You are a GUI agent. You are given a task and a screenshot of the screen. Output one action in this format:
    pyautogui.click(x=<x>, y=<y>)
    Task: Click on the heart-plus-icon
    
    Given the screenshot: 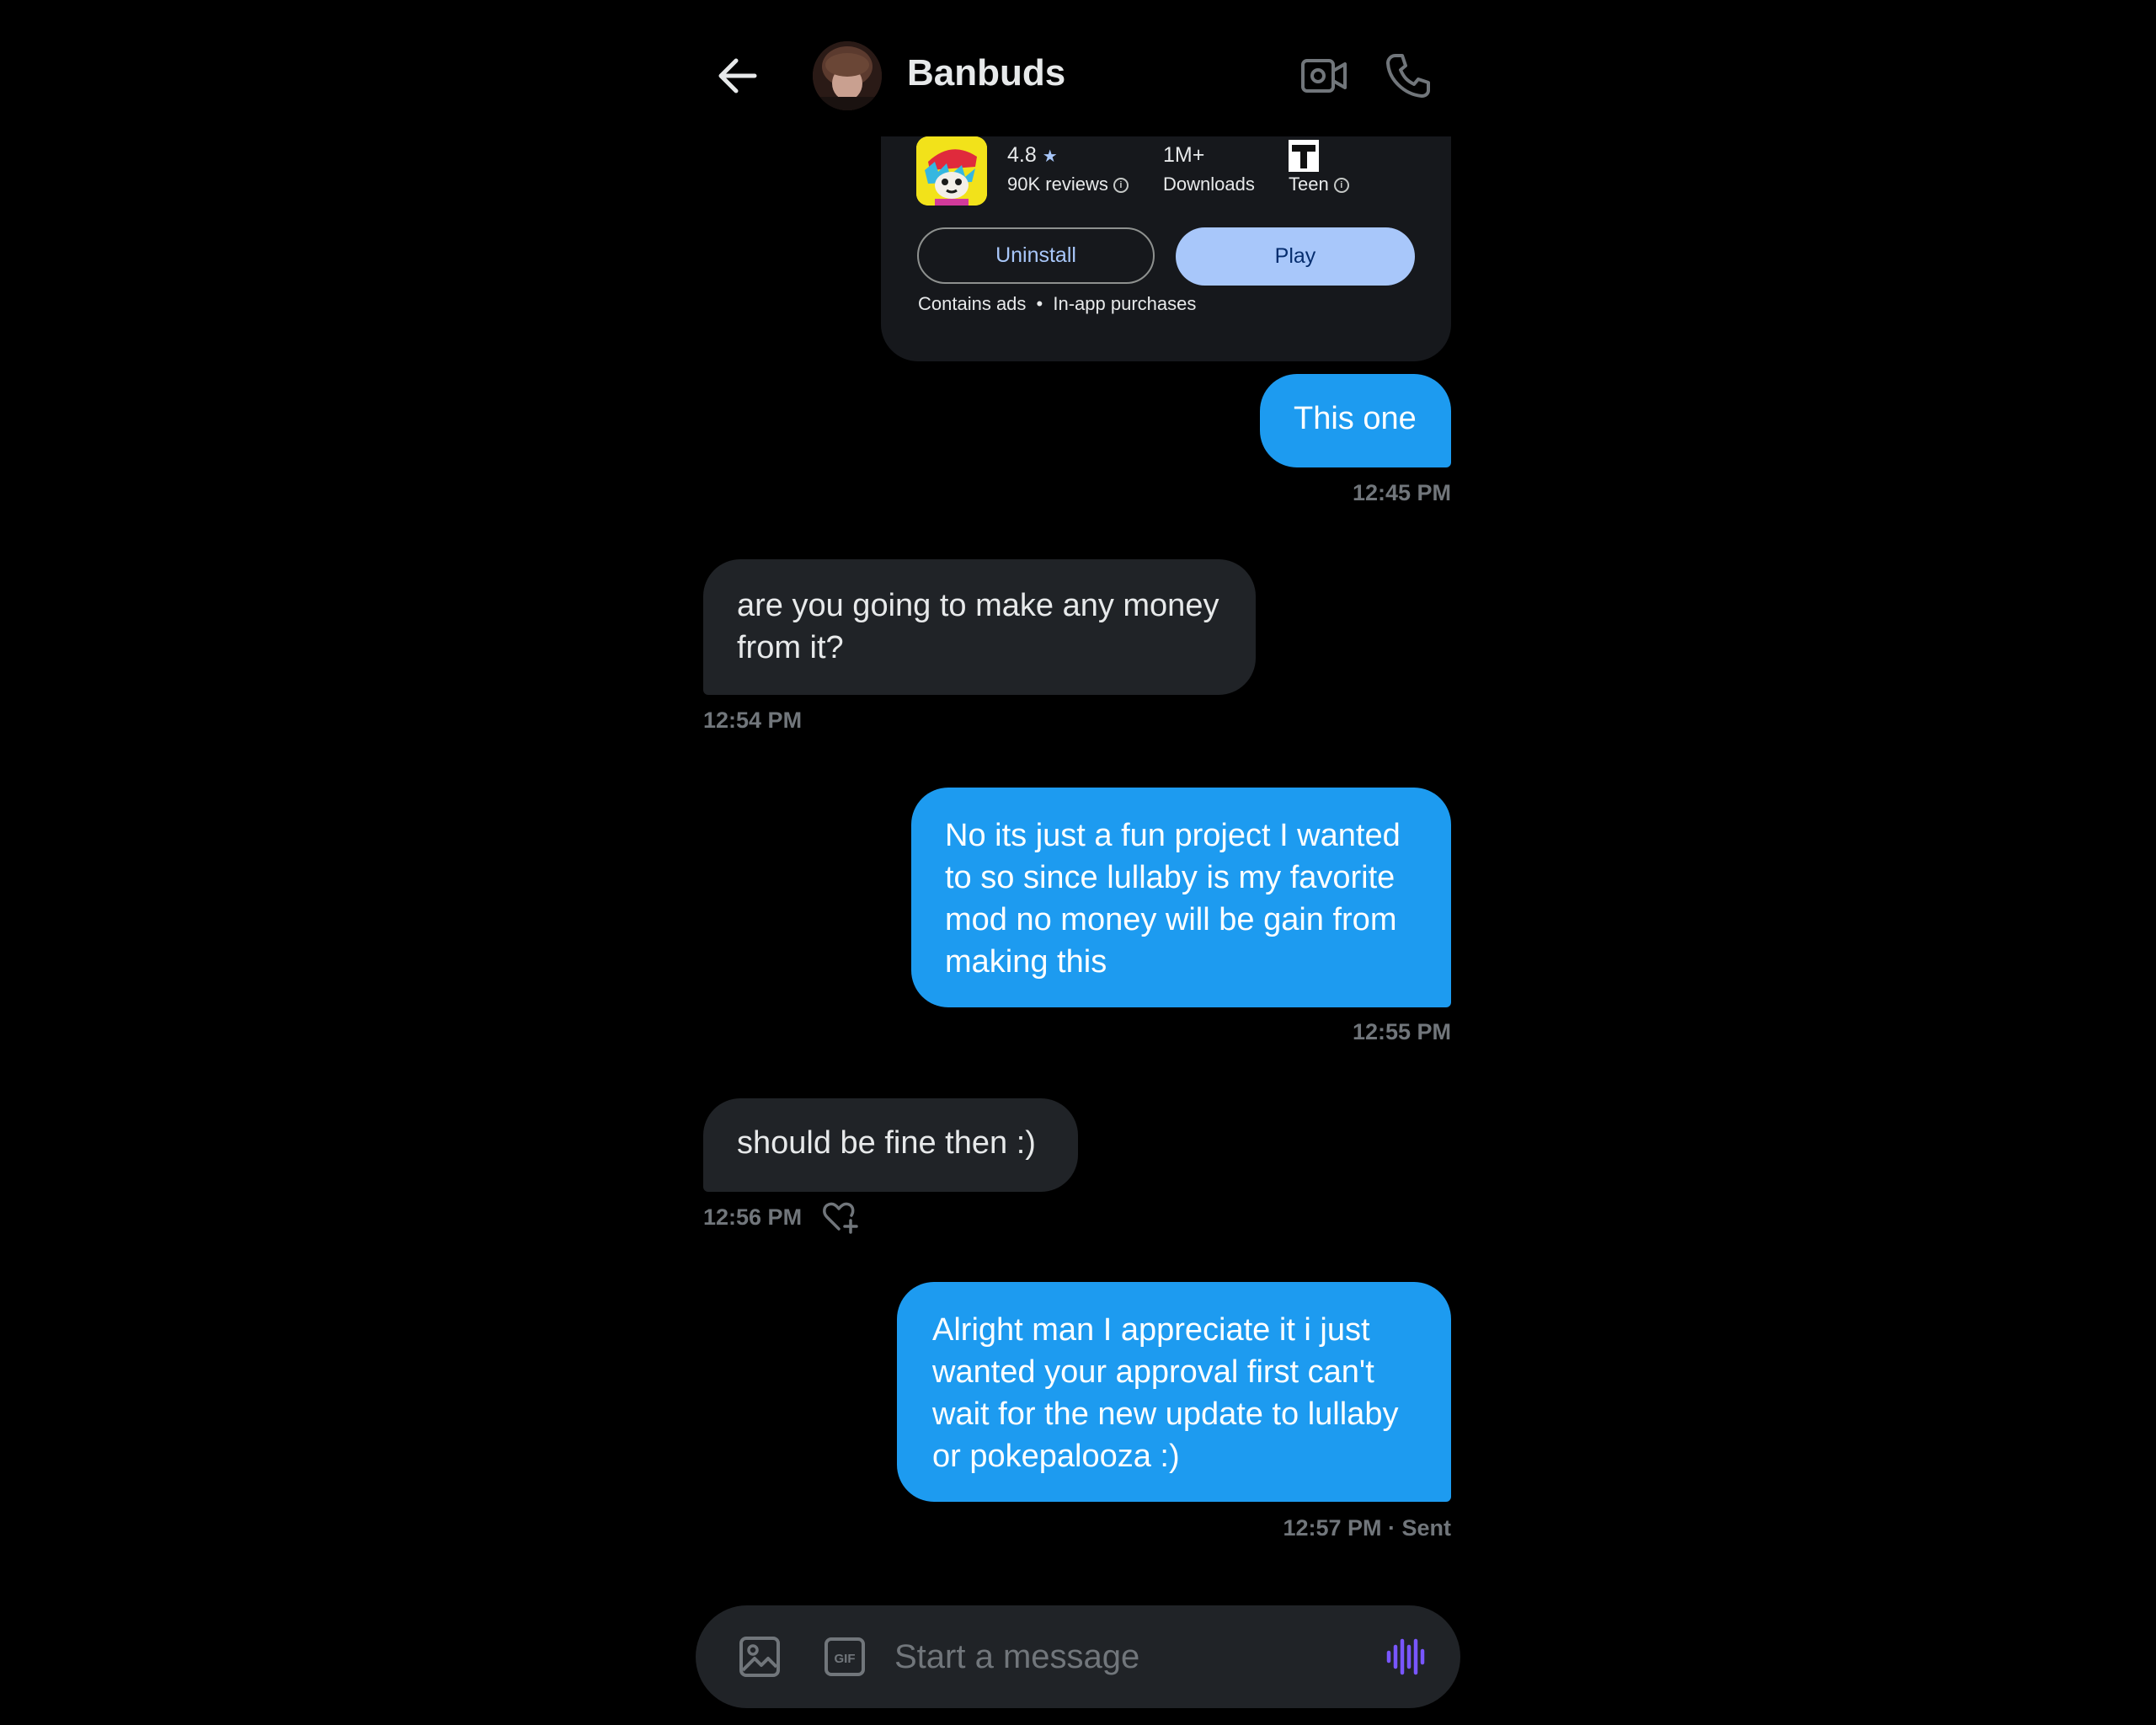 What is the action you would take?
    pyautogui.click(x=841, y=1218)
    